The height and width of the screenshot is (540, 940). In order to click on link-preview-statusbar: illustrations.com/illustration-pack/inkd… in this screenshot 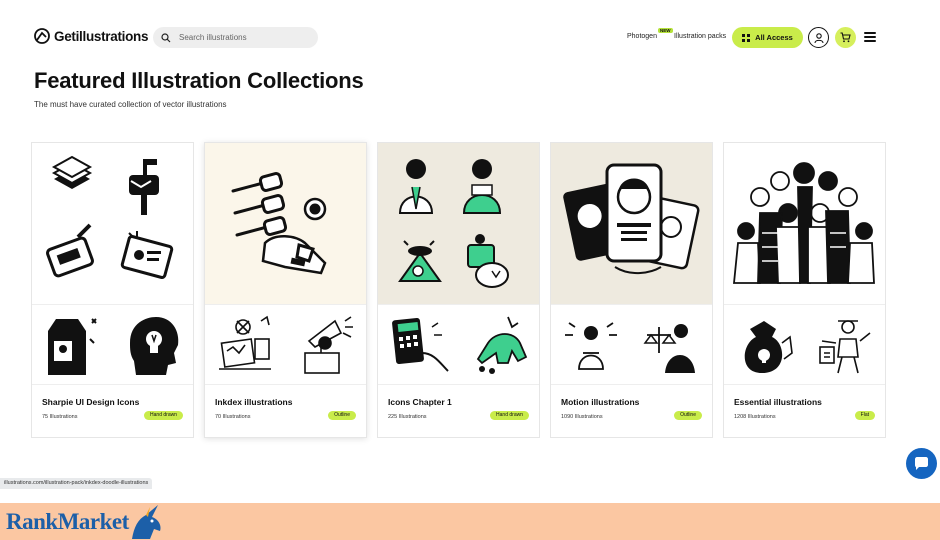, I will do `click(76, 483)`.